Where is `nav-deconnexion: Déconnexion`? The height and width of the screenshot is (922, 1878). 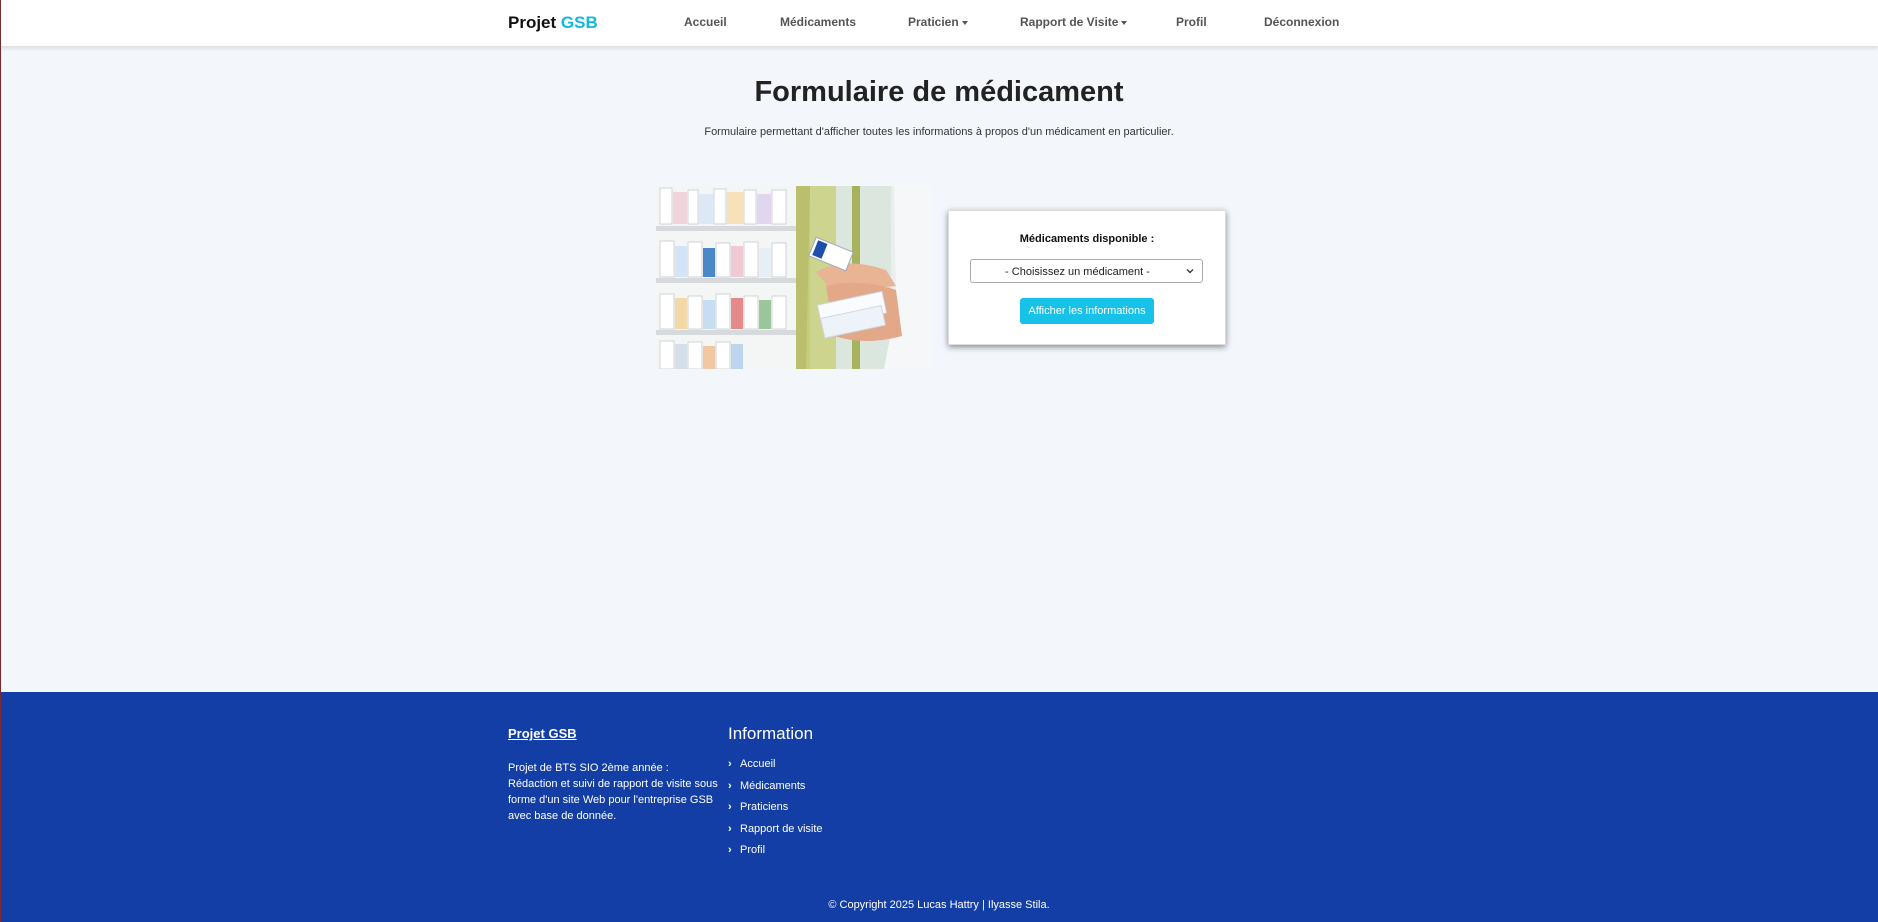 nav-deconnexion: Déconnexion is located at coordinates (1301, 22).